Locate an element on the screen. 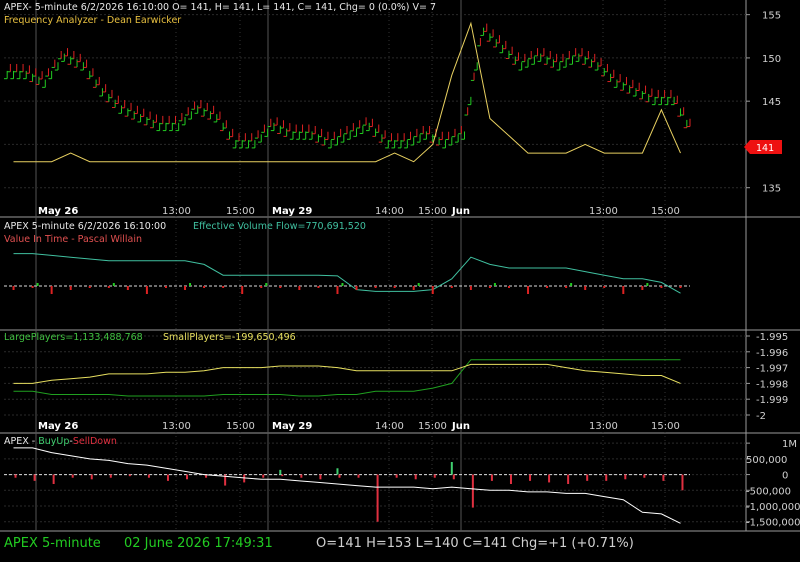 The height and width of the screenshot is (562, 800). status-datetime: 02 June 2026 17:49:31 is located at coordinates (198, 543).